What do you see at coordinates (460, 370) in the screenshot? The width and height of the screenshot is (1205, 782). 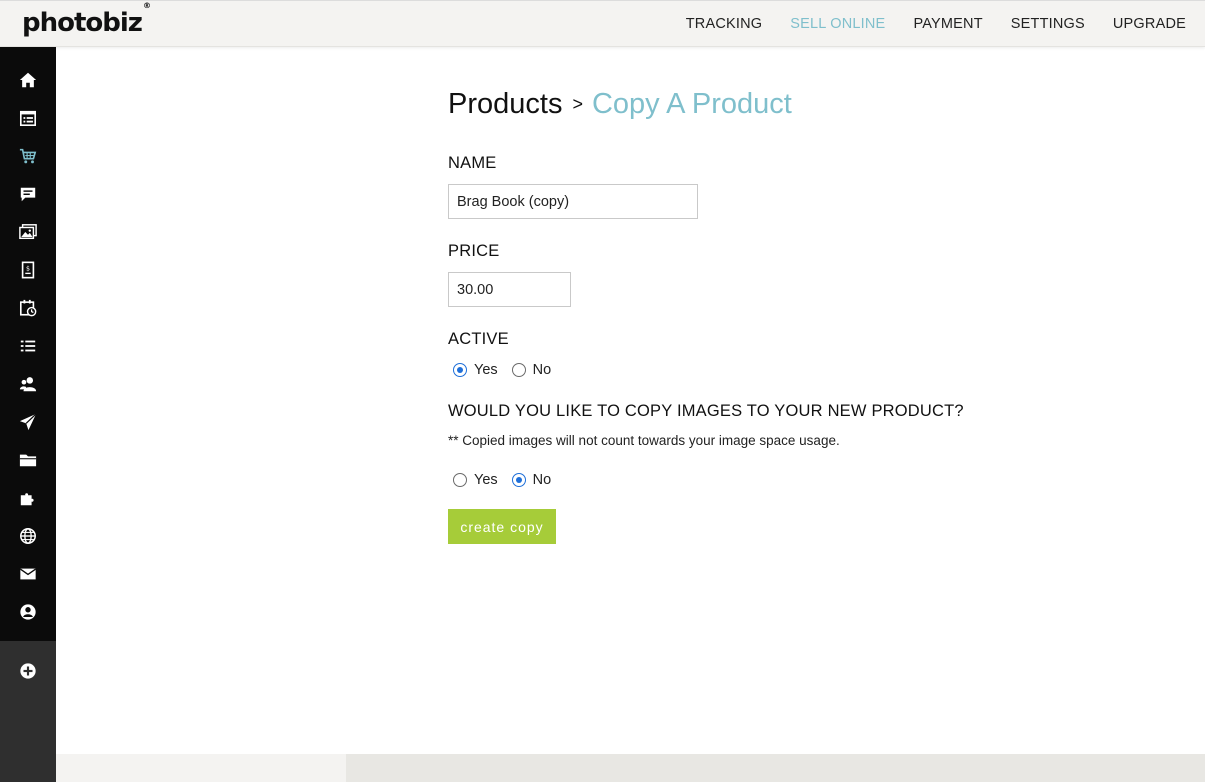 I see `active-yes-radio` at bounding box center [460, 370].